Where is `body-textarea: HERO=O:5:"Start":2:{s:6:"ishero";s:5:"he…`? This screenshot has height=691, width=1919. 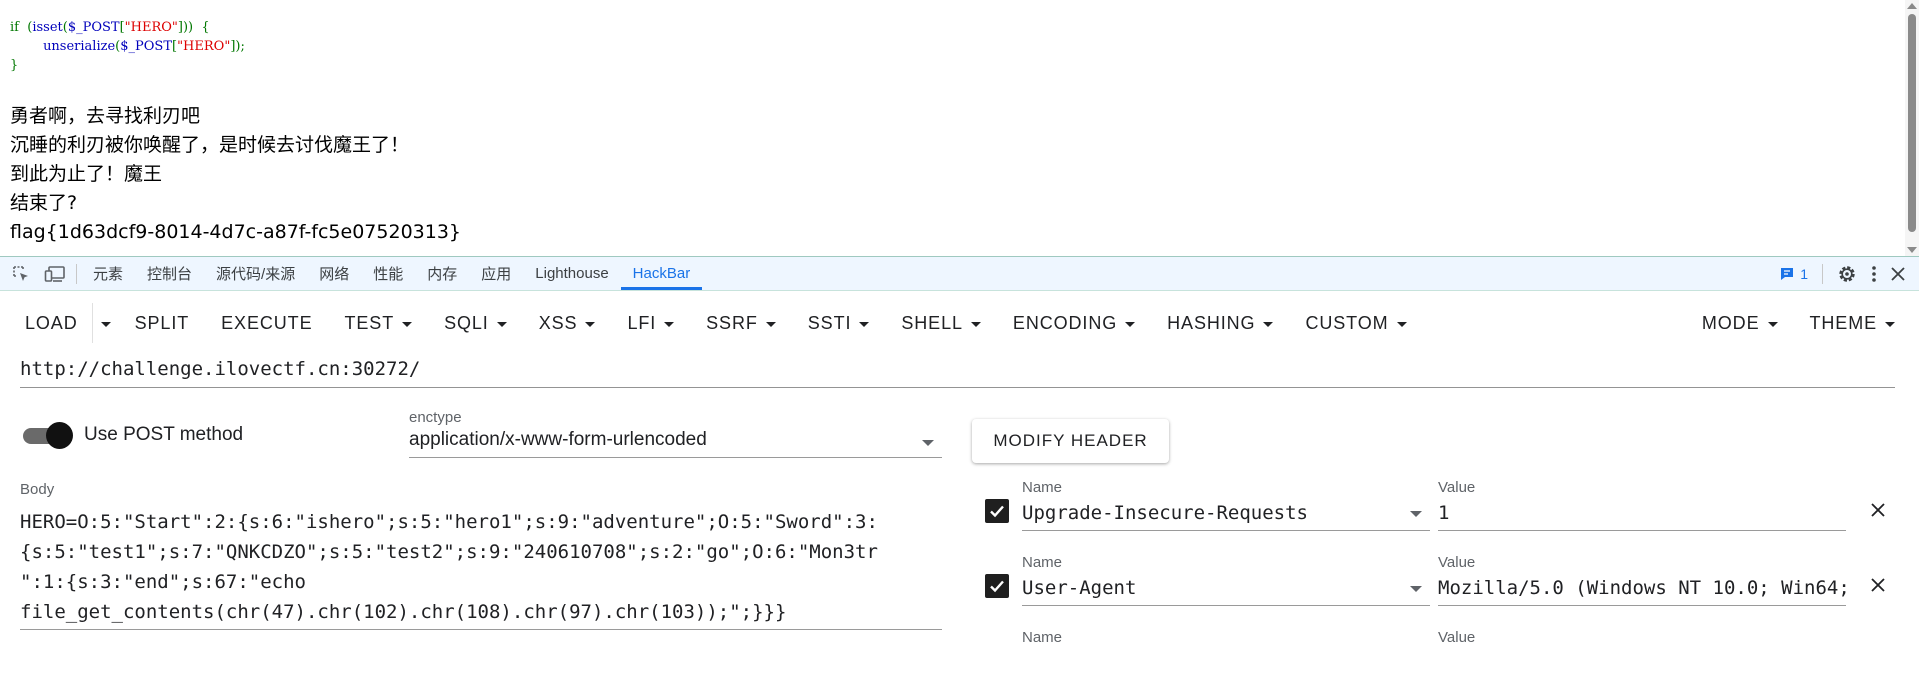 body-textarea: HERO=O:5:"Start":2:{s:6:"ishero";s:5:"he… is located at coordinates (481, 567).